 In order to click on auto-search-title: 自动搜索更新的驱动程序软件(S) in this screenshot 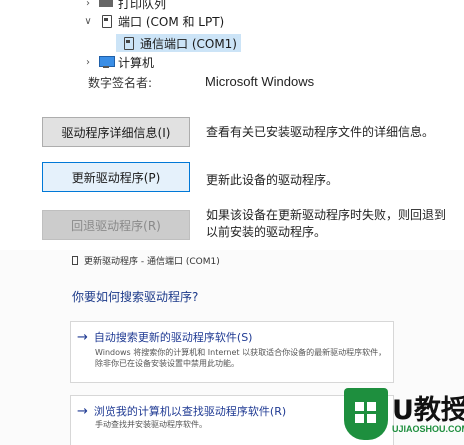, I will do `click(173, 337)`.